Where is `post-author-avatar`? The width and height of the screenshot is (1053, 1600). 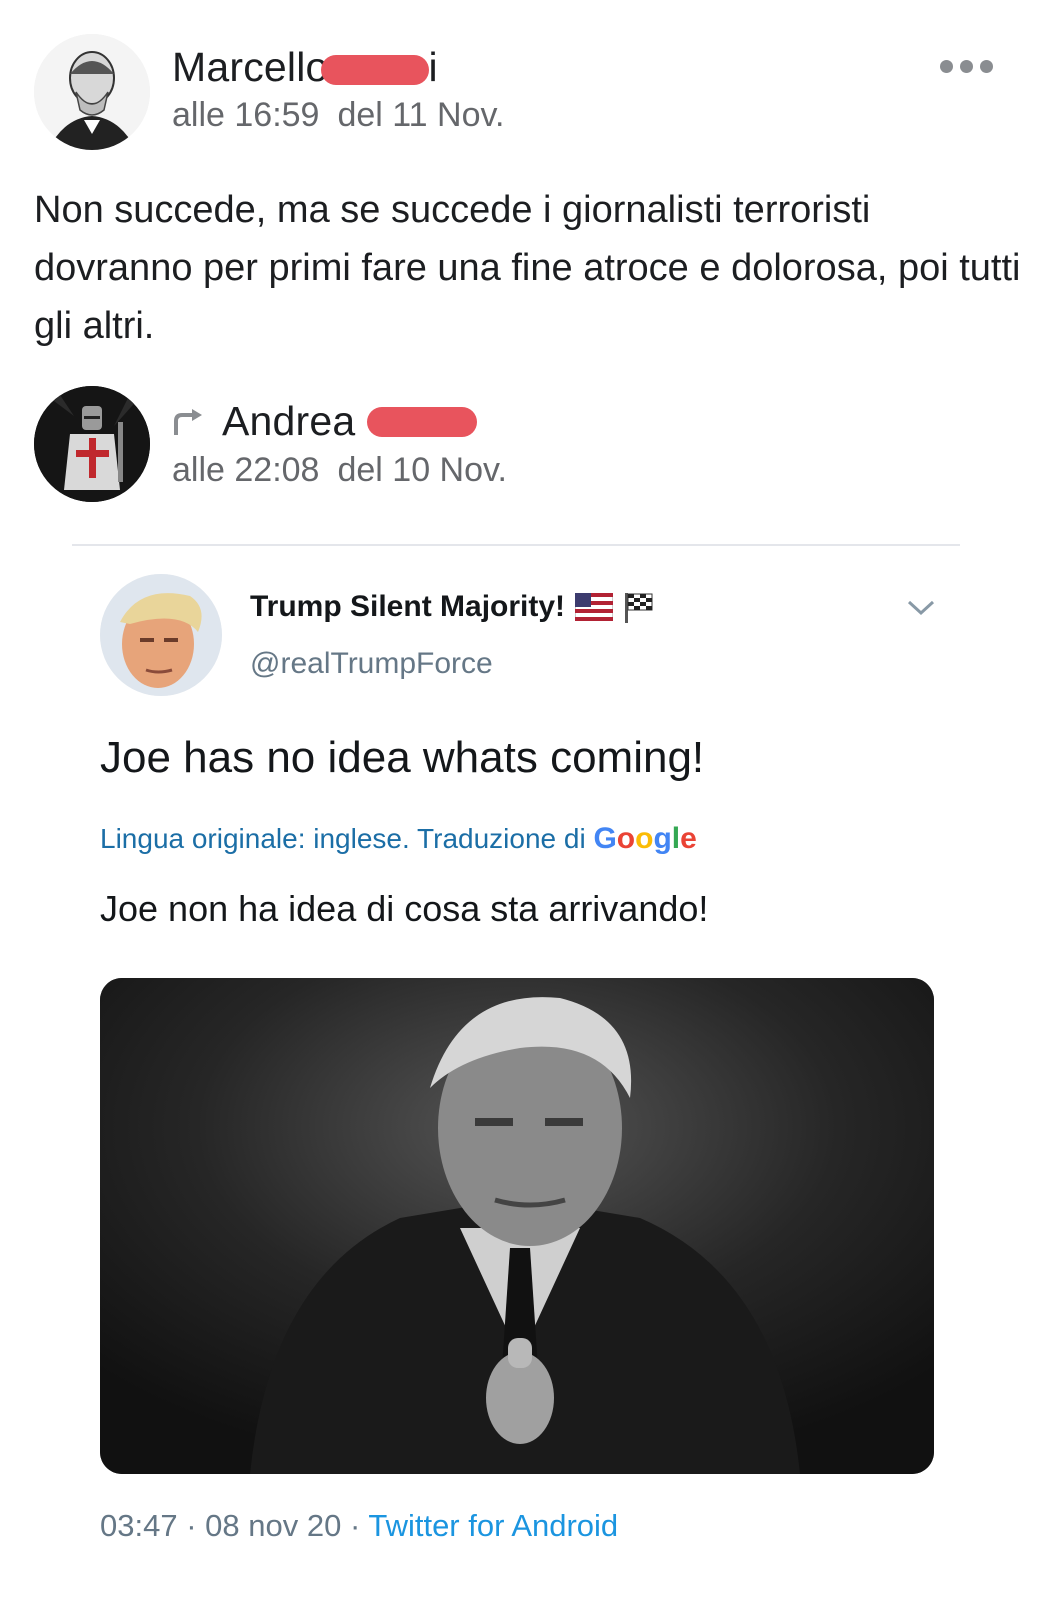
post-author-avatar is located at coordinates (92, 92).